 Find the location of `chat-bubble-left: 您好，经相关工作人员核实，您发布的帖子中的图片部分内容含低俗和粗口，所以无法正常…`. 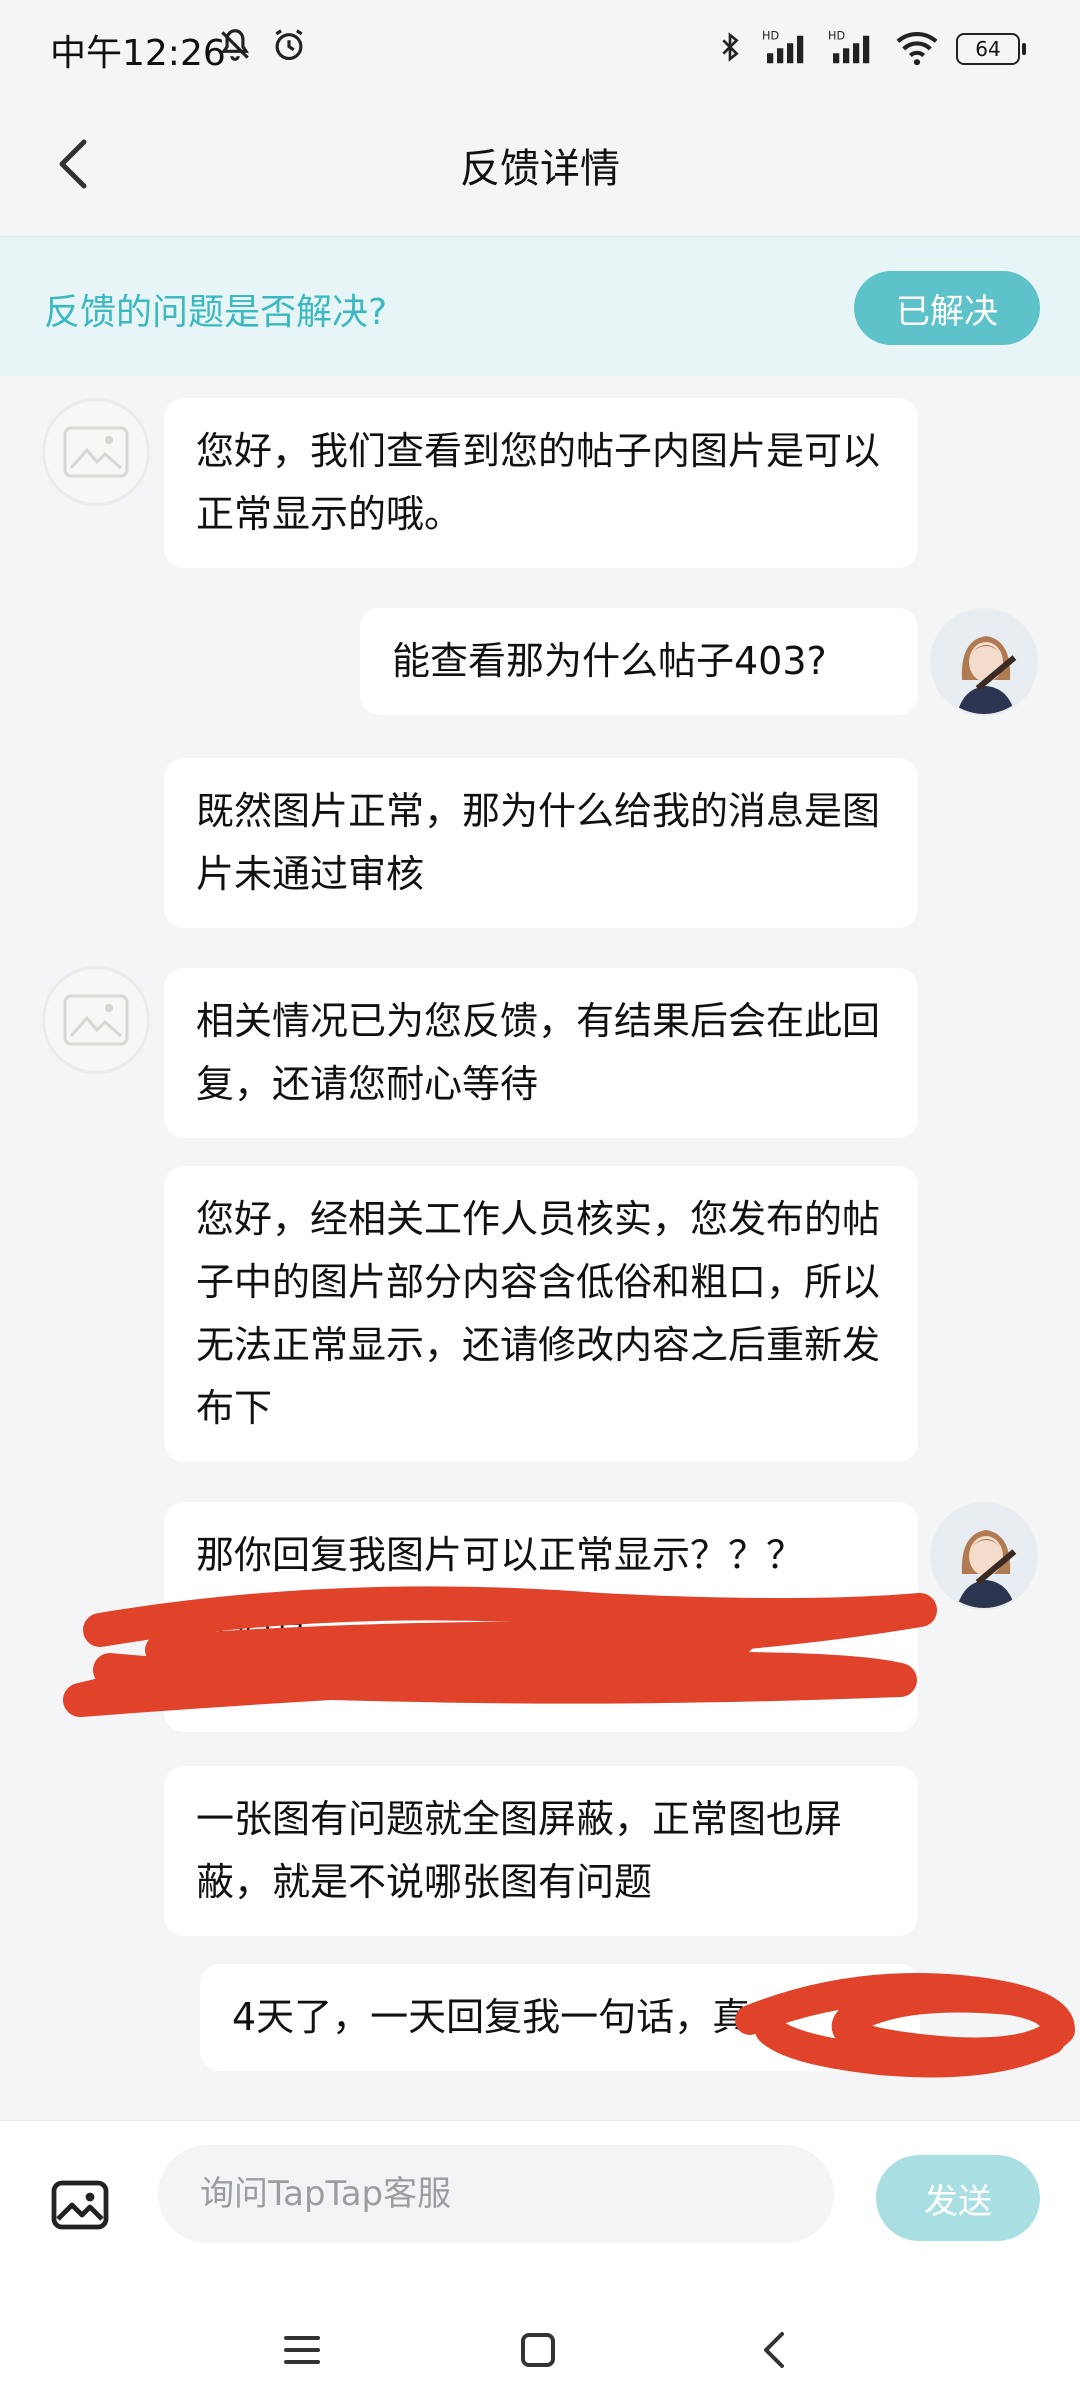

chat-bubble-left: 您好，经相关工作人员核实，您发布的帖子中的图片部分内容含低俗和粗口，所以无法正常… is located at coordinates (541, 1314).